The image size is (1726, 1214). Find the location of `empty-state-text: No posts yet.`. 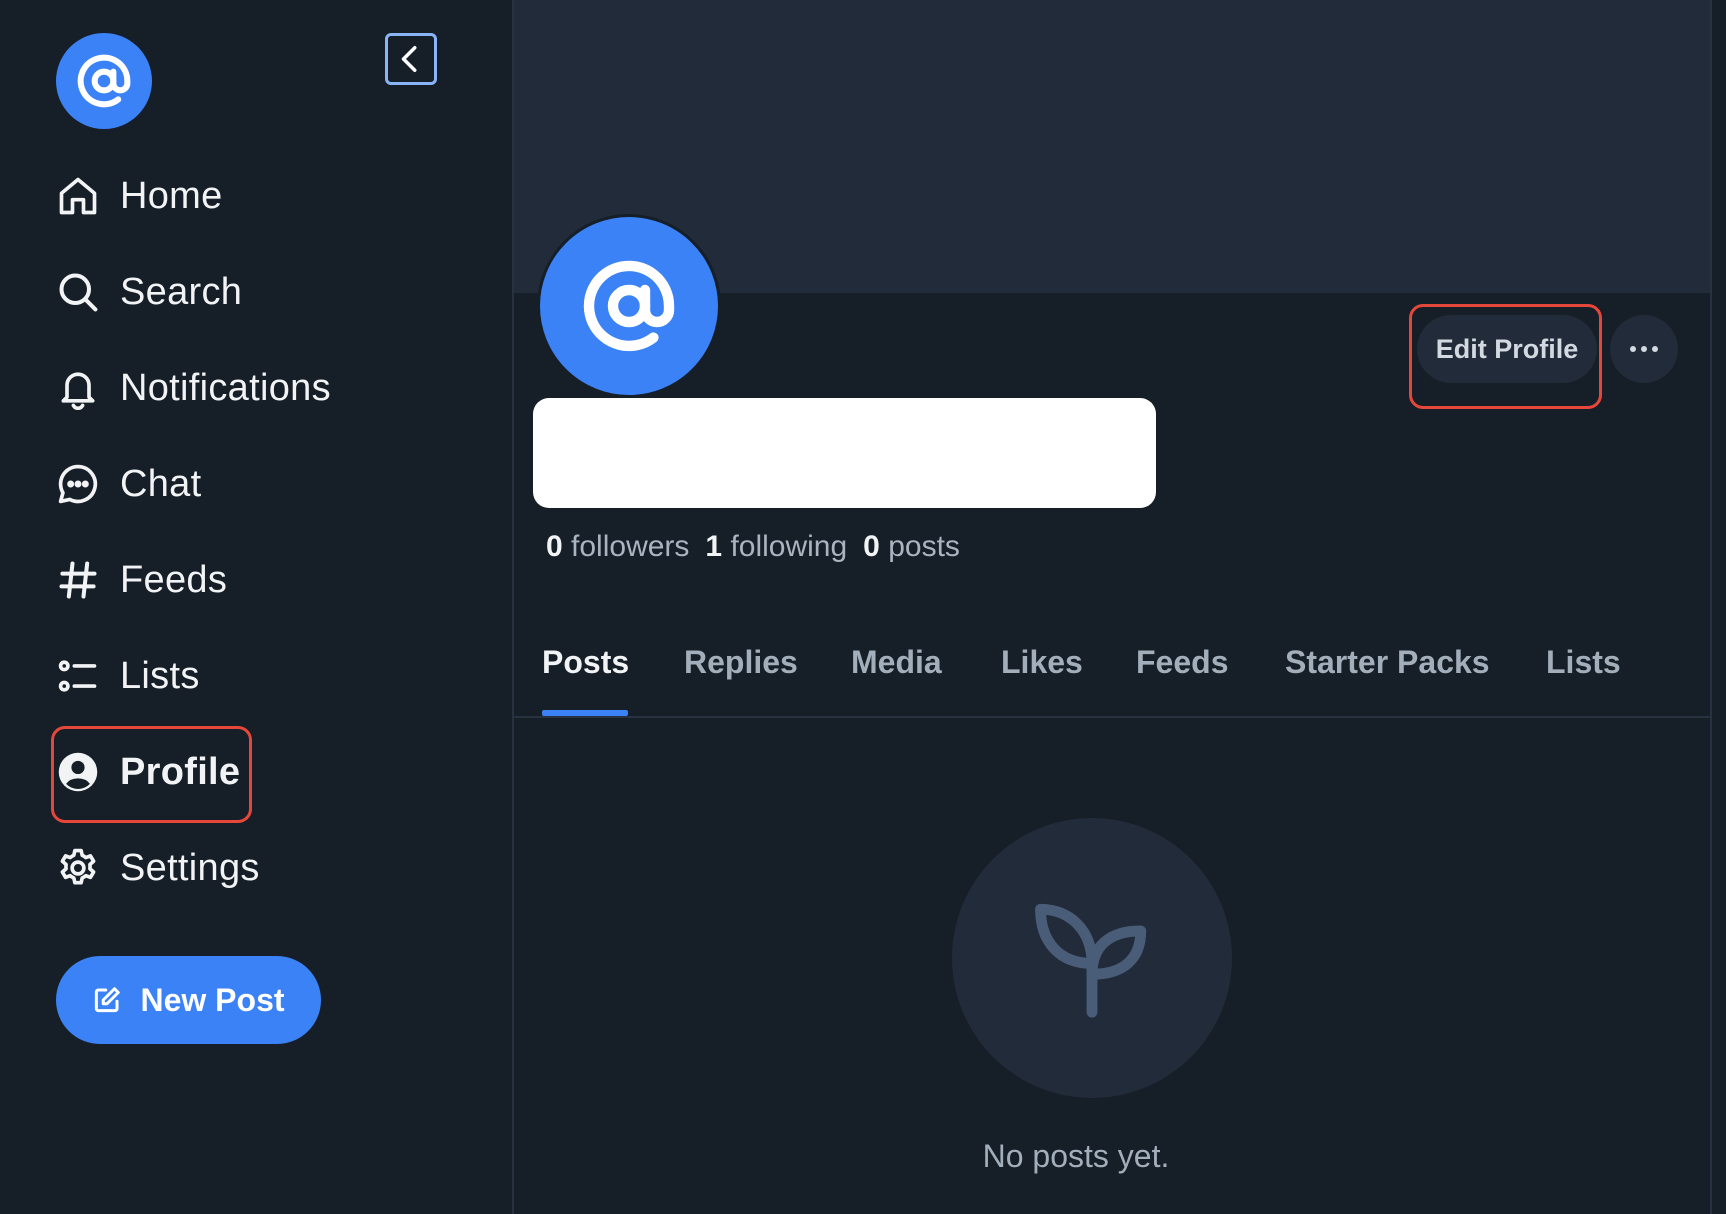

empty-state-text: No posts yet. is located at coordinates (1076, 1156).